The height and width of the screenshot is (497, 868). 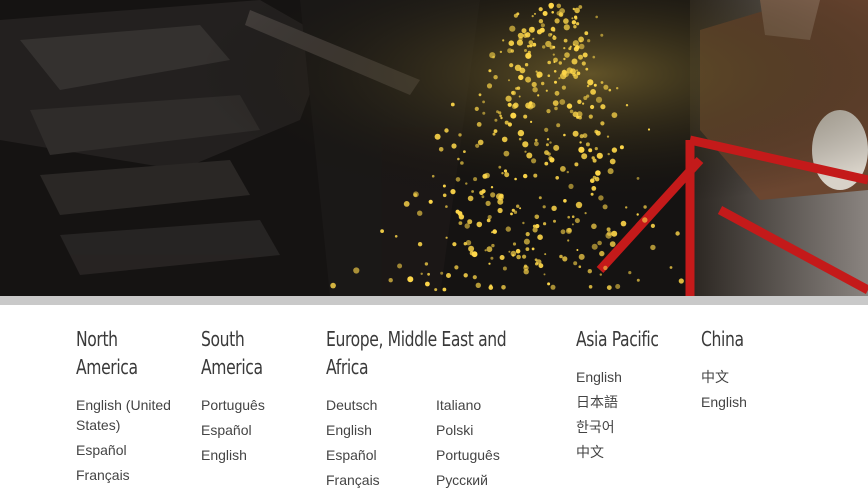 What do you see at coordinates (434, 300) in the screenshot?
I see `hero-divider` at bounding box center [434, 300].